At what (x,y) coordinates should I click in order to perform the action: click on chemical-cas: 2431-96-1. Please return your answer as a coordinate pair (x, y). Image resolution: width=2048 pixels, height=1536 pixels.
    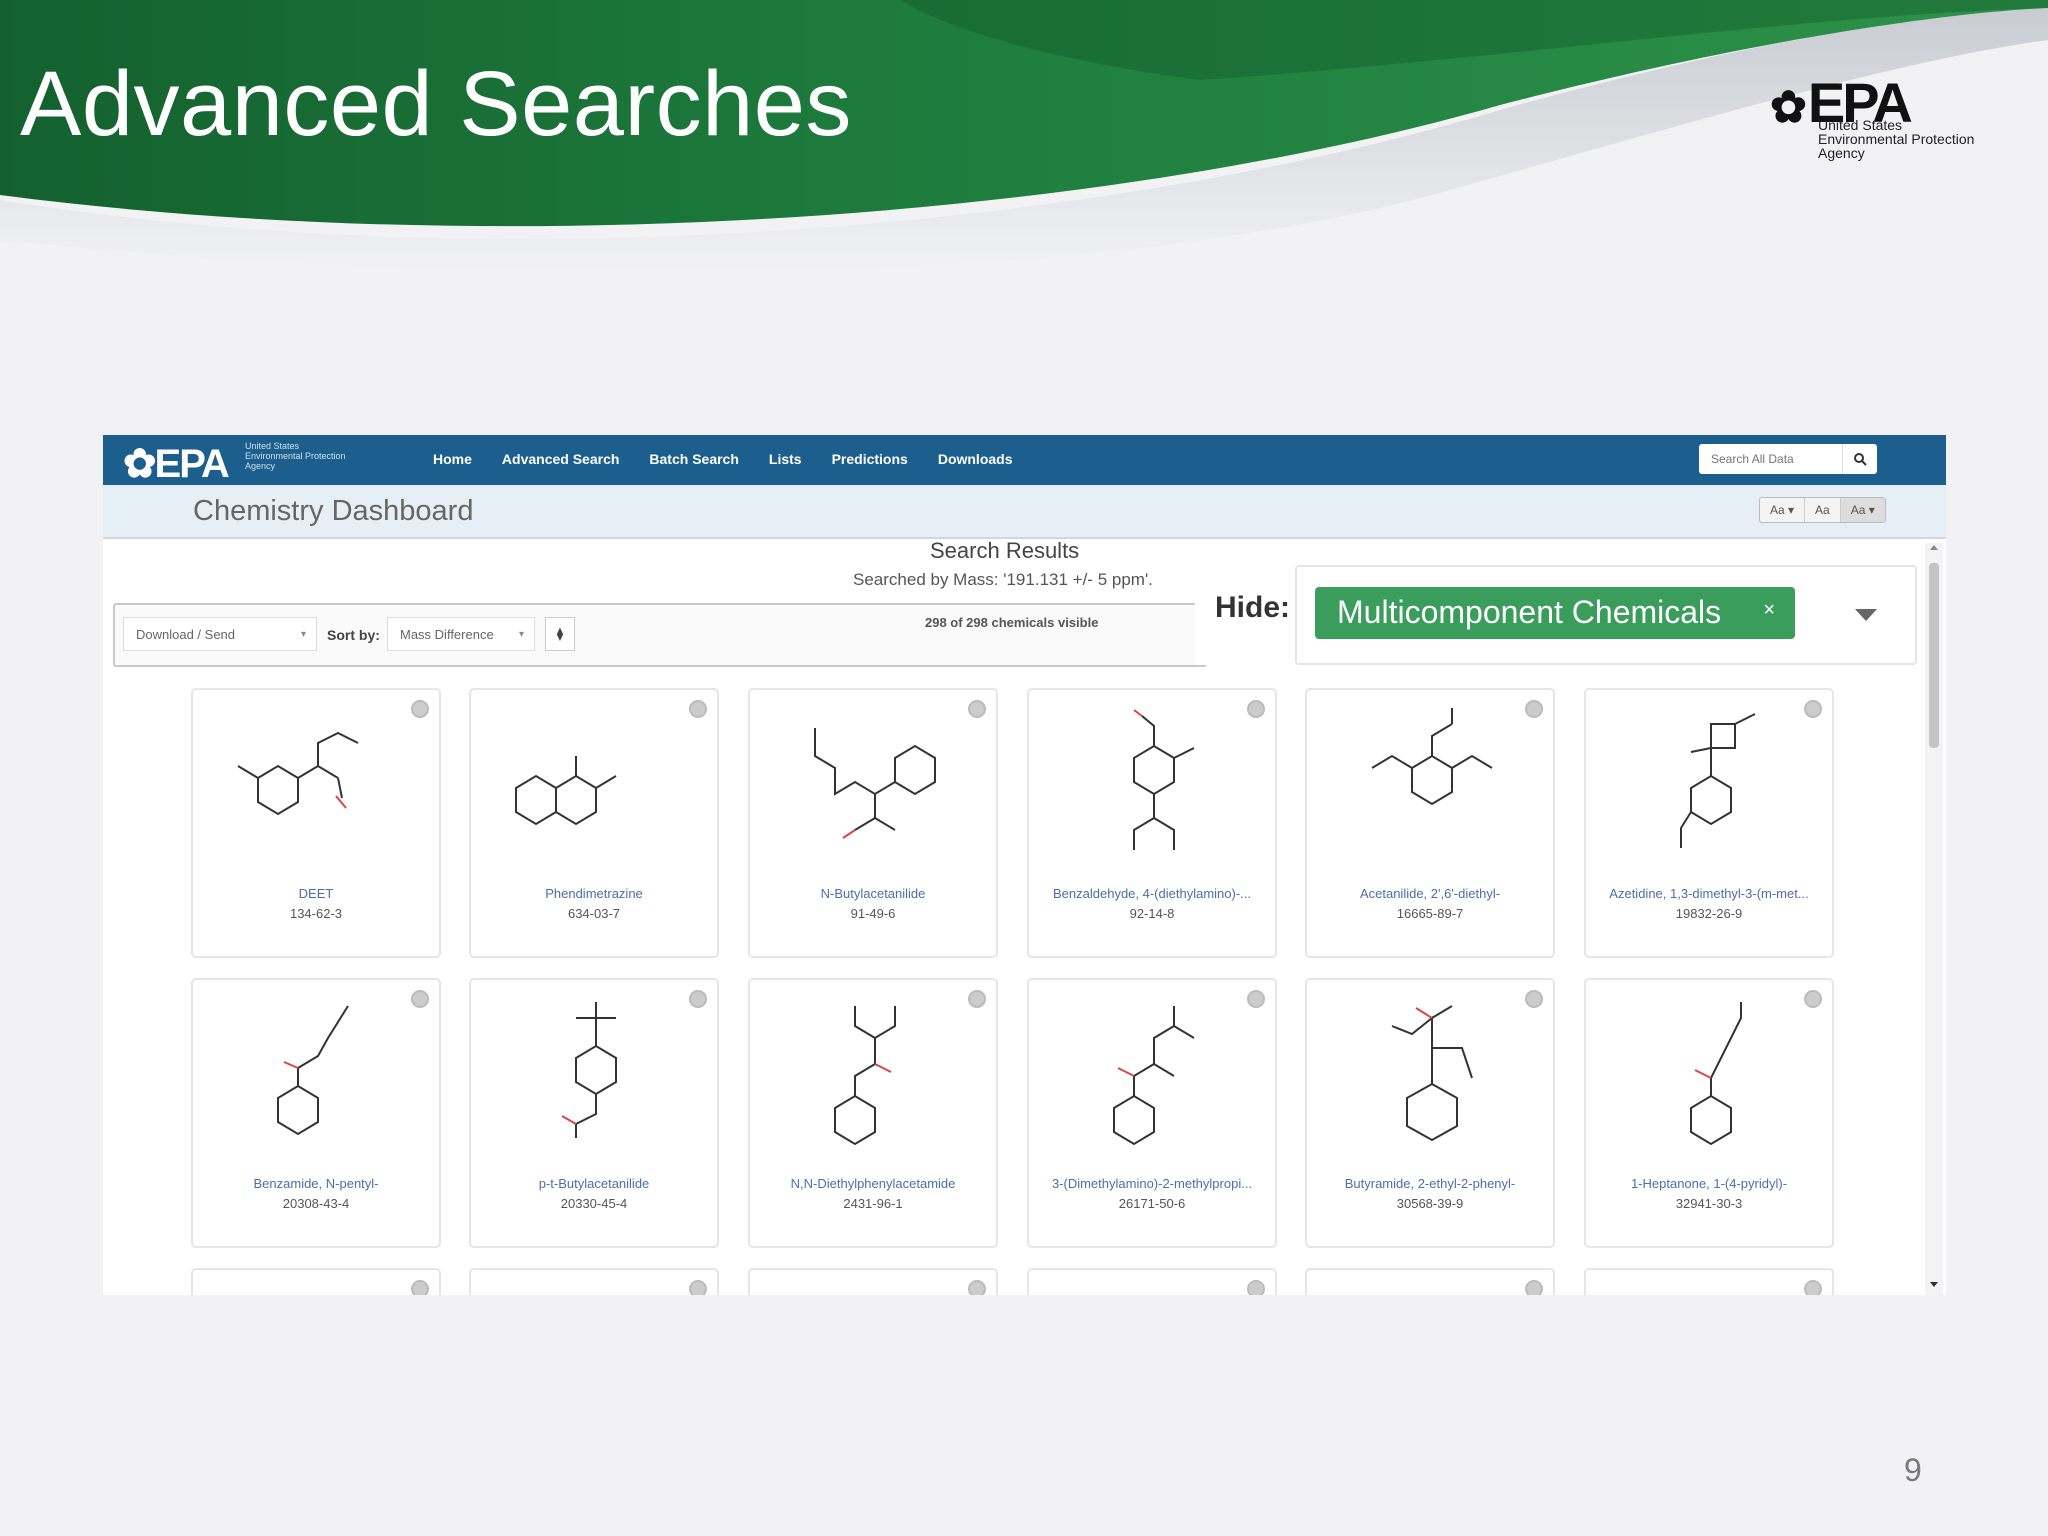
    Looking at the image, I should click on (873, 1203).